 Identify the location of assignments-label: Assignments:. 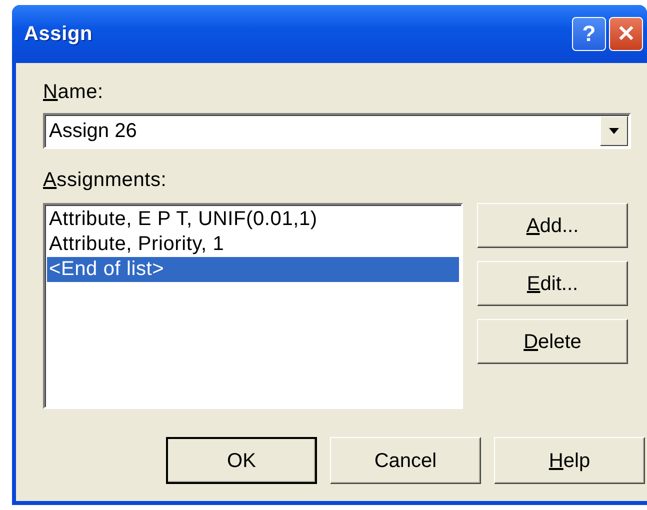
(105, 180).